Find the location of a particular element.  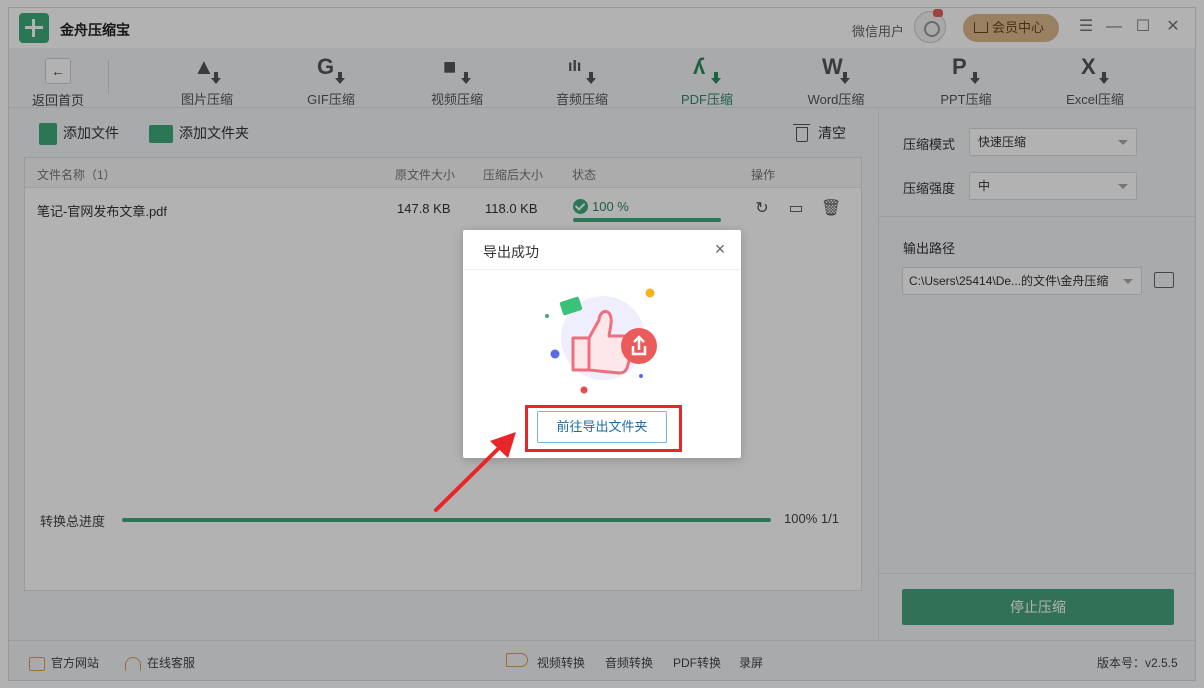

annotation-arrow-icon is located at coordinates (475, 472).